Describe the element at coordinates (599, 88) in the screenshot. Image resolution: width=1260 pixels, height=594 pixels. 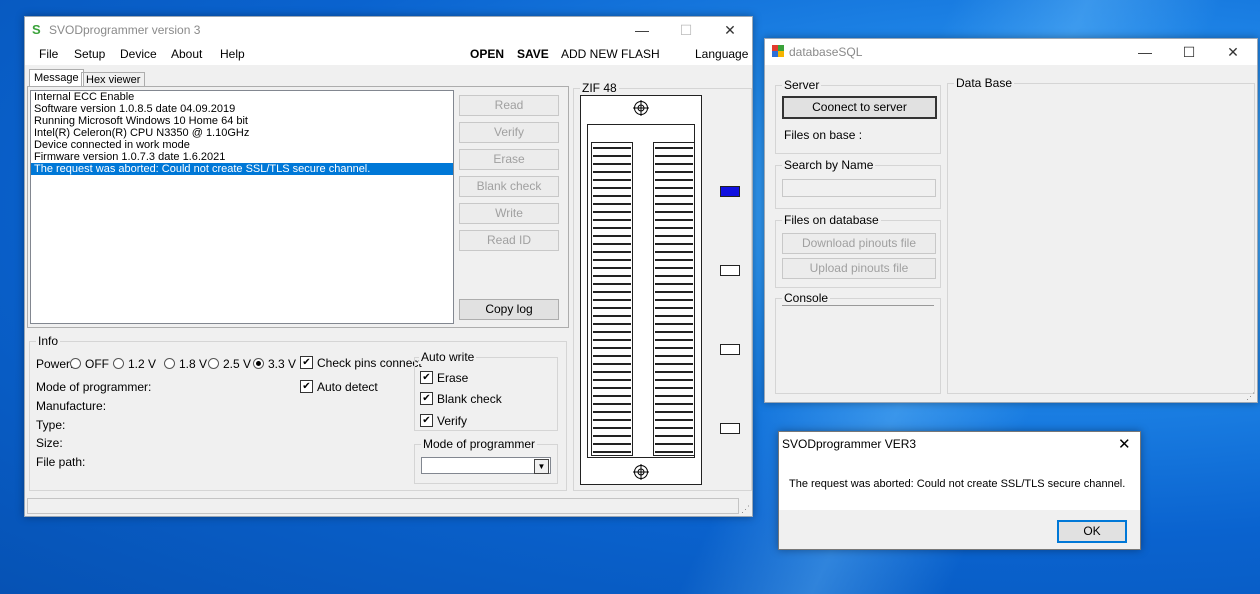
I see `zif-label: ZIF 48` at that location.